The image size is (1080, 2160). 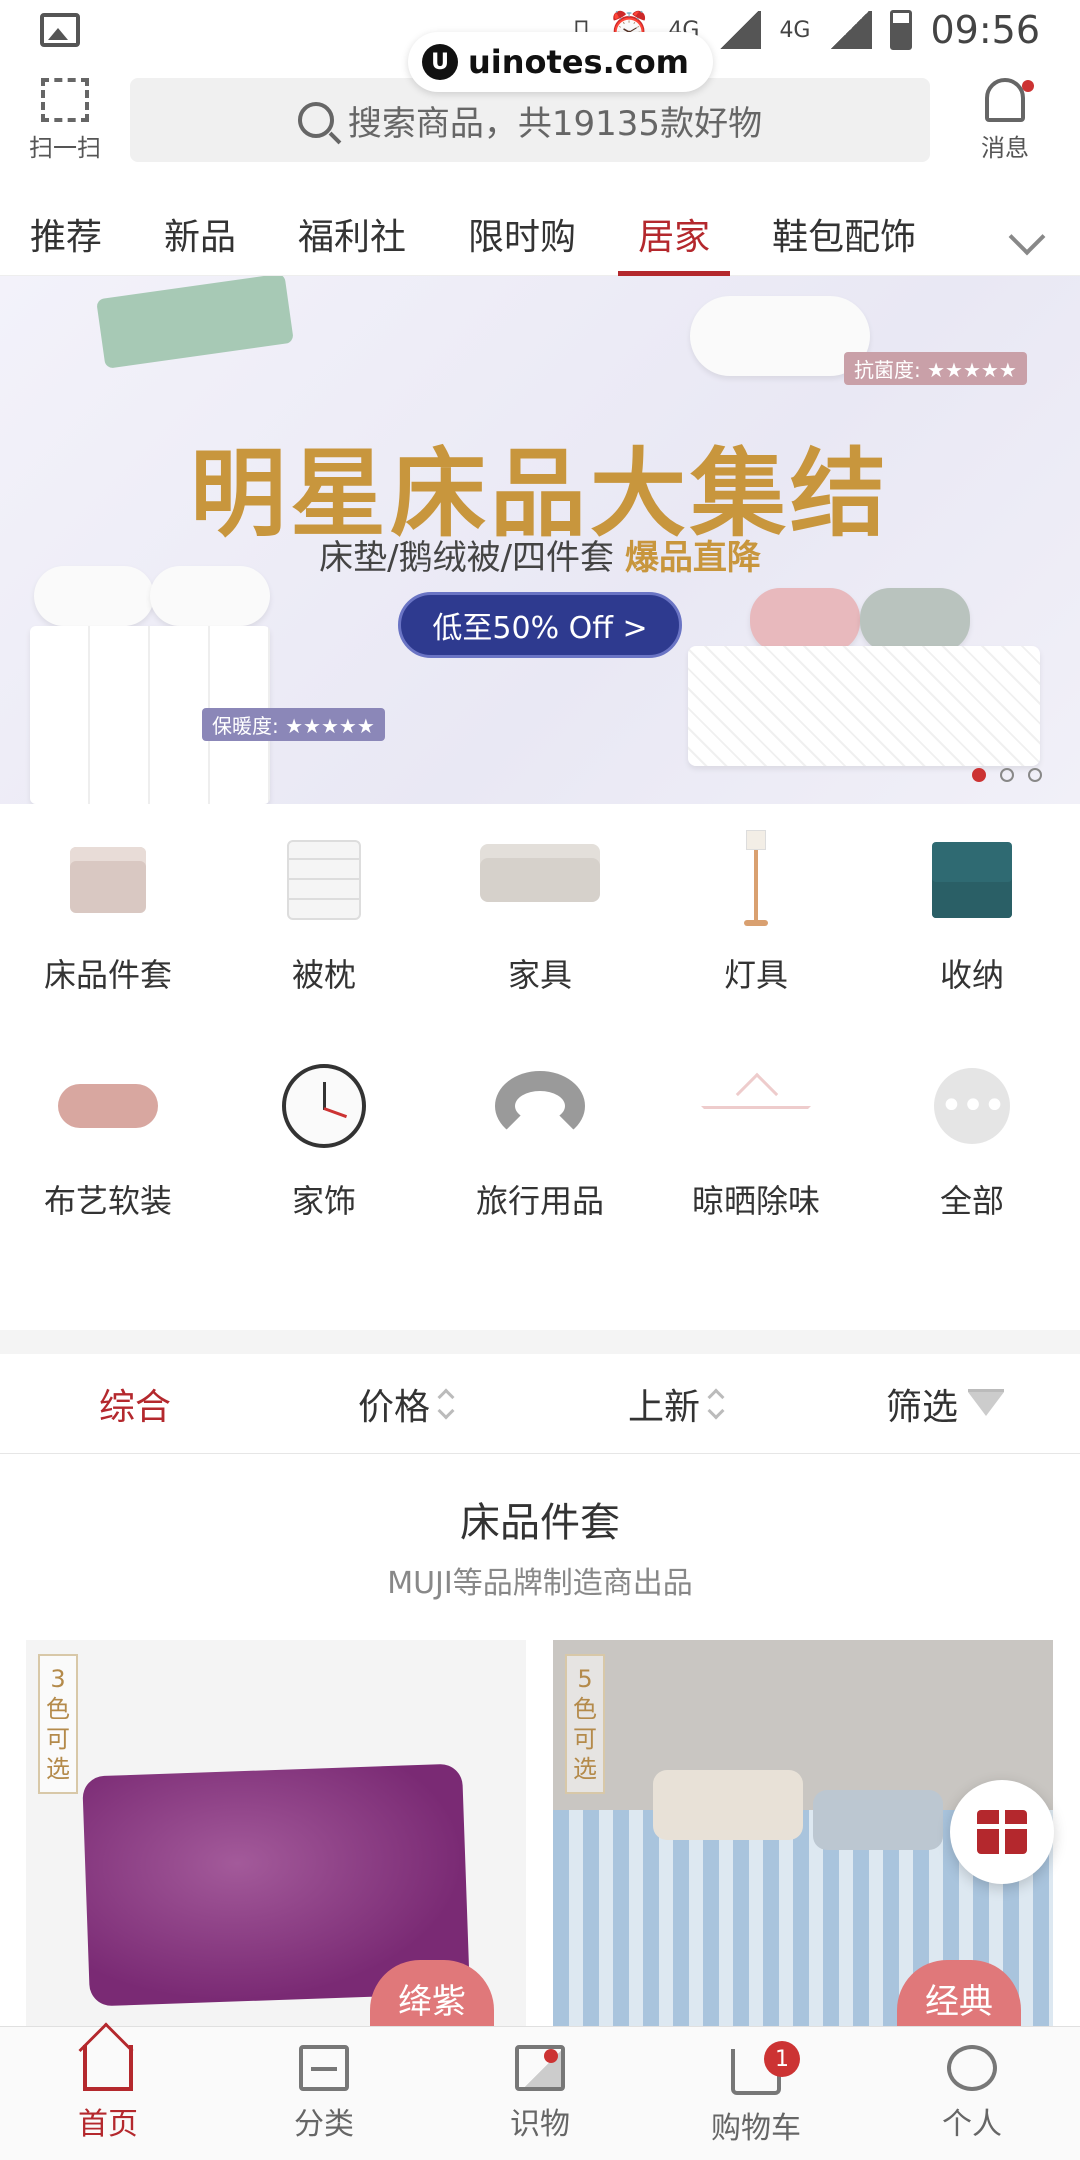 I want to click on category-tabs: 推荐 新品 福利社 限时购 居家 鞋包配饰, so click(x=540, y=238).